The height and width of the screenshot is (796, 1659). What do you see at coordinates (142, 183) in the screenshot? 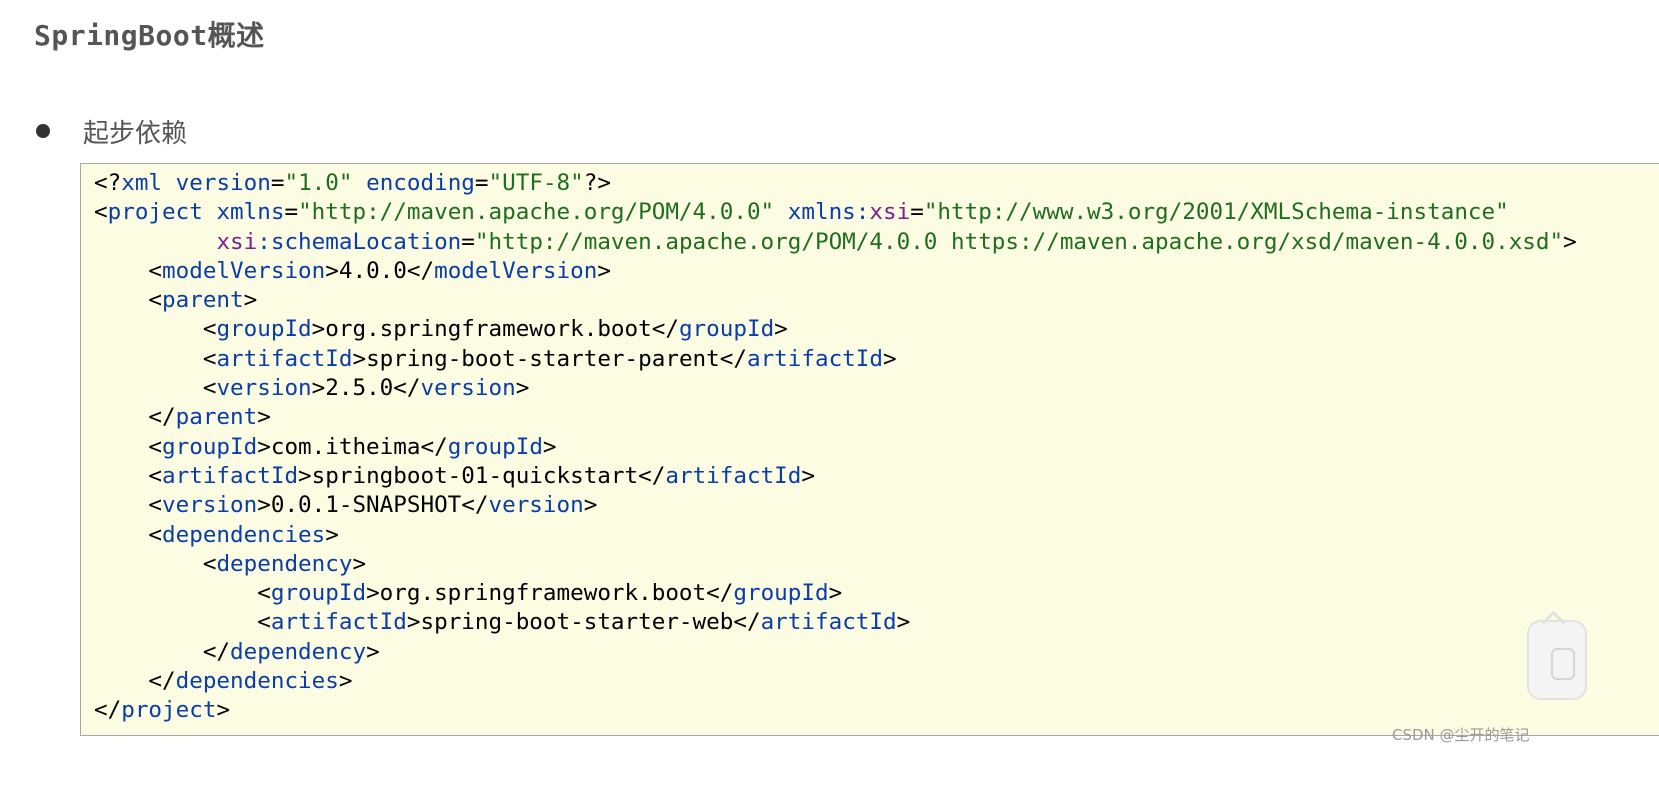
I see `code-token: xml` at bounding box center [142, 183].